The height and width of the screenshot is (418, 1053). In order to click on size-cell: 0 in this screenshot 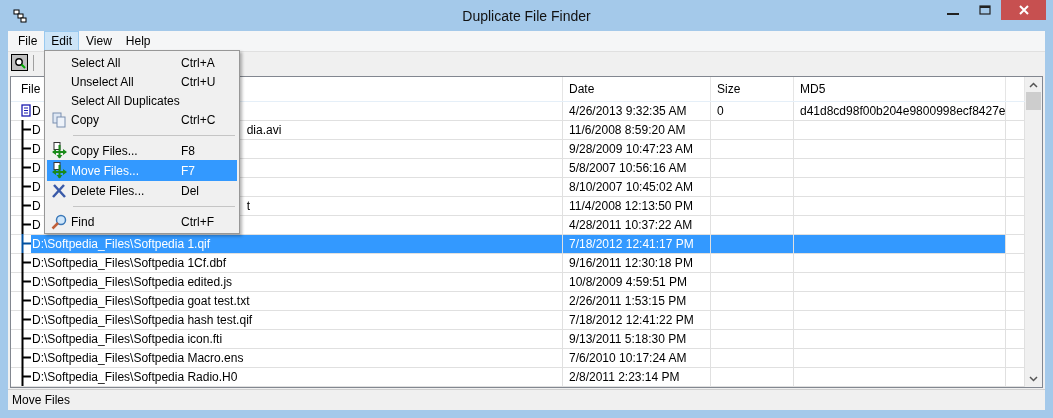, I will do `click(752, 111)`.